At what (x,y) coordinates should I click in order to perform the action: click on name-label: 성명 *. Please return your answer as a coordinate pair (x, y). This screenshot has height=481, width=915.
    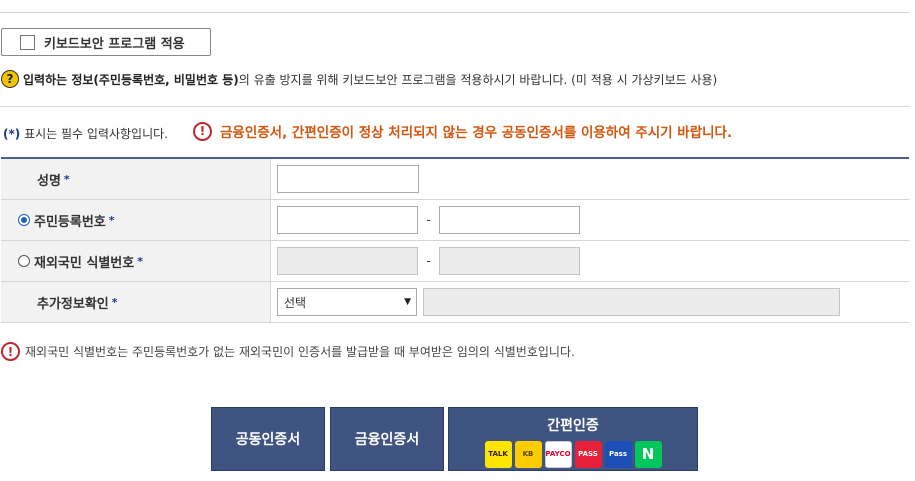
    Looking at the image, I should click on (136, 179).